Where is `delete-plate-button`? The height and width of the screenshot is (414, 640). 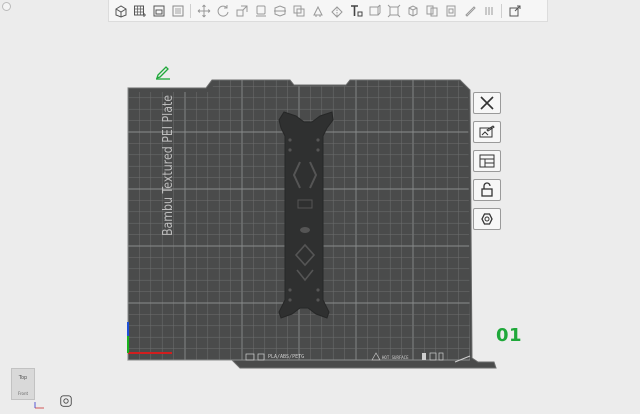 delete-plate-button is located at coordinates (487, 103).